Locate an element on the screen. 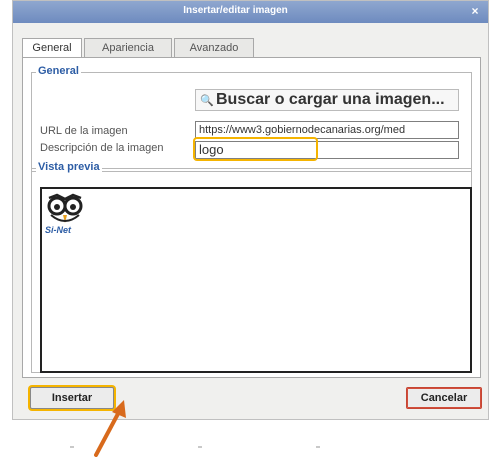 This screenshot has width=489, height=457. search-icon: 🔍 is located at coordinates (207, 101).